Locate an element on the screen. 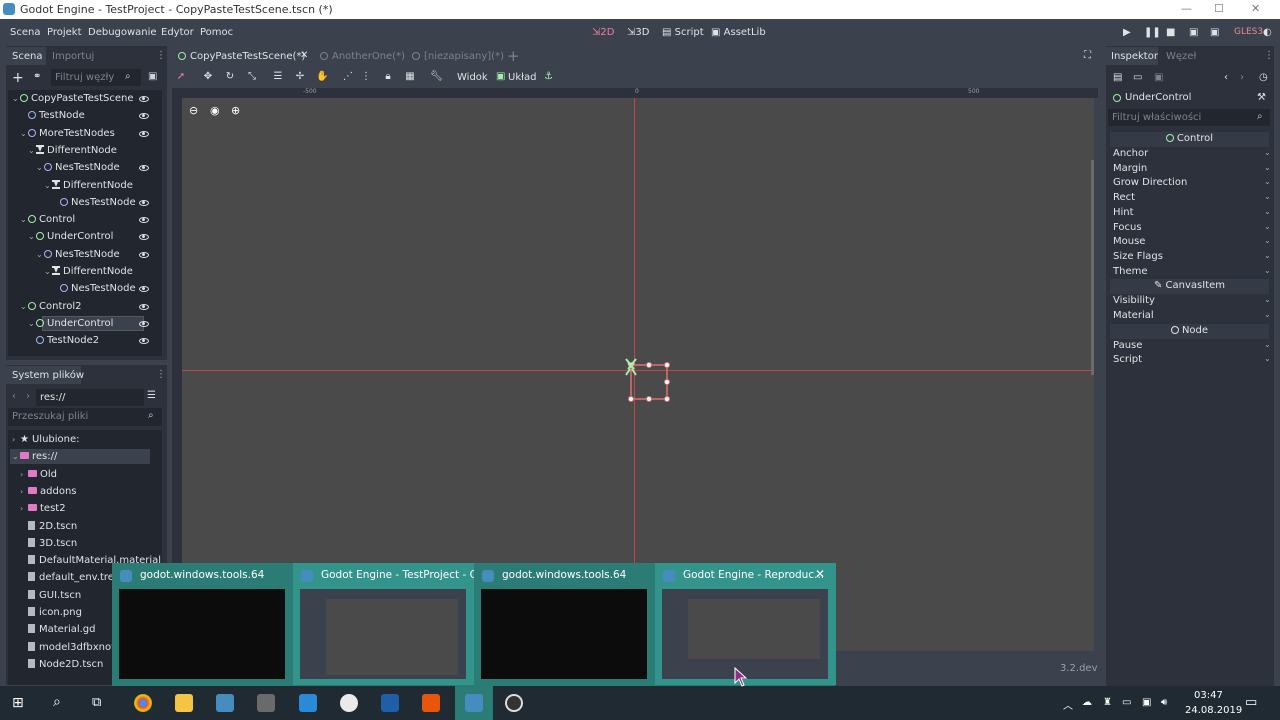  inspector-property-group: Pause ⌄ is located at coordinates (1192, 347).